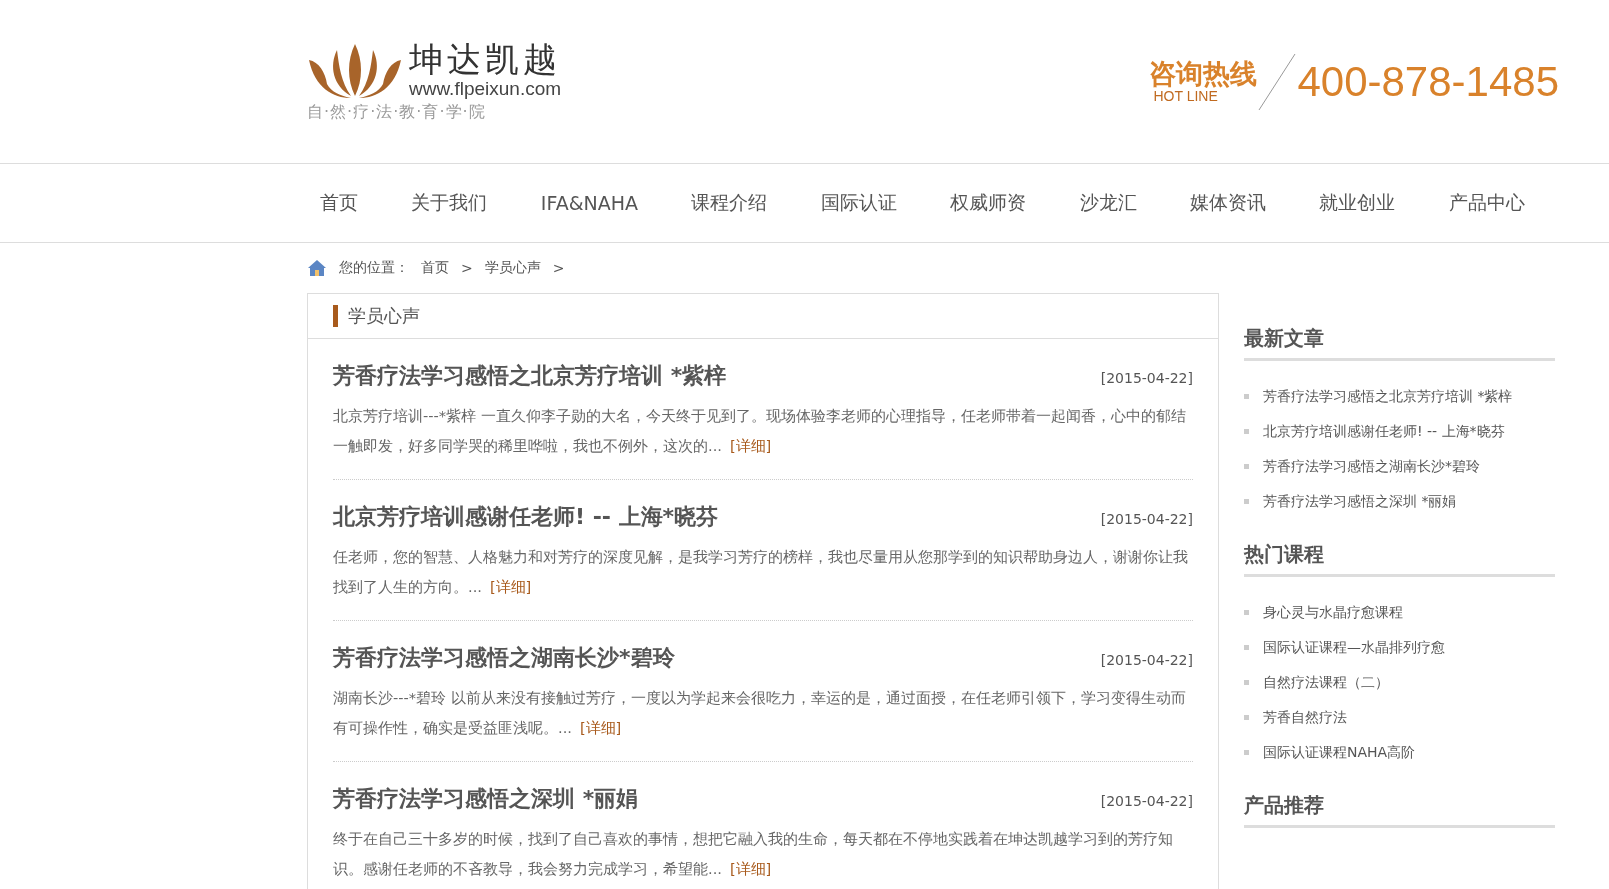 The width and height of the screenshot is (1609, 889). What do you see at coordinates (760, 431) in the screenshot?
I see `article-summary: 北京芳疗培训---*紫梓 一直久仰李子勋的大名，今天终于见到了。现场体验李老师的心理指导，任老师带着一起闻香，心中的郁结一触即发，好多同学哭的稀里哗啦，我也不例外，这次的... [详细]` at bounding box center [760, 431].